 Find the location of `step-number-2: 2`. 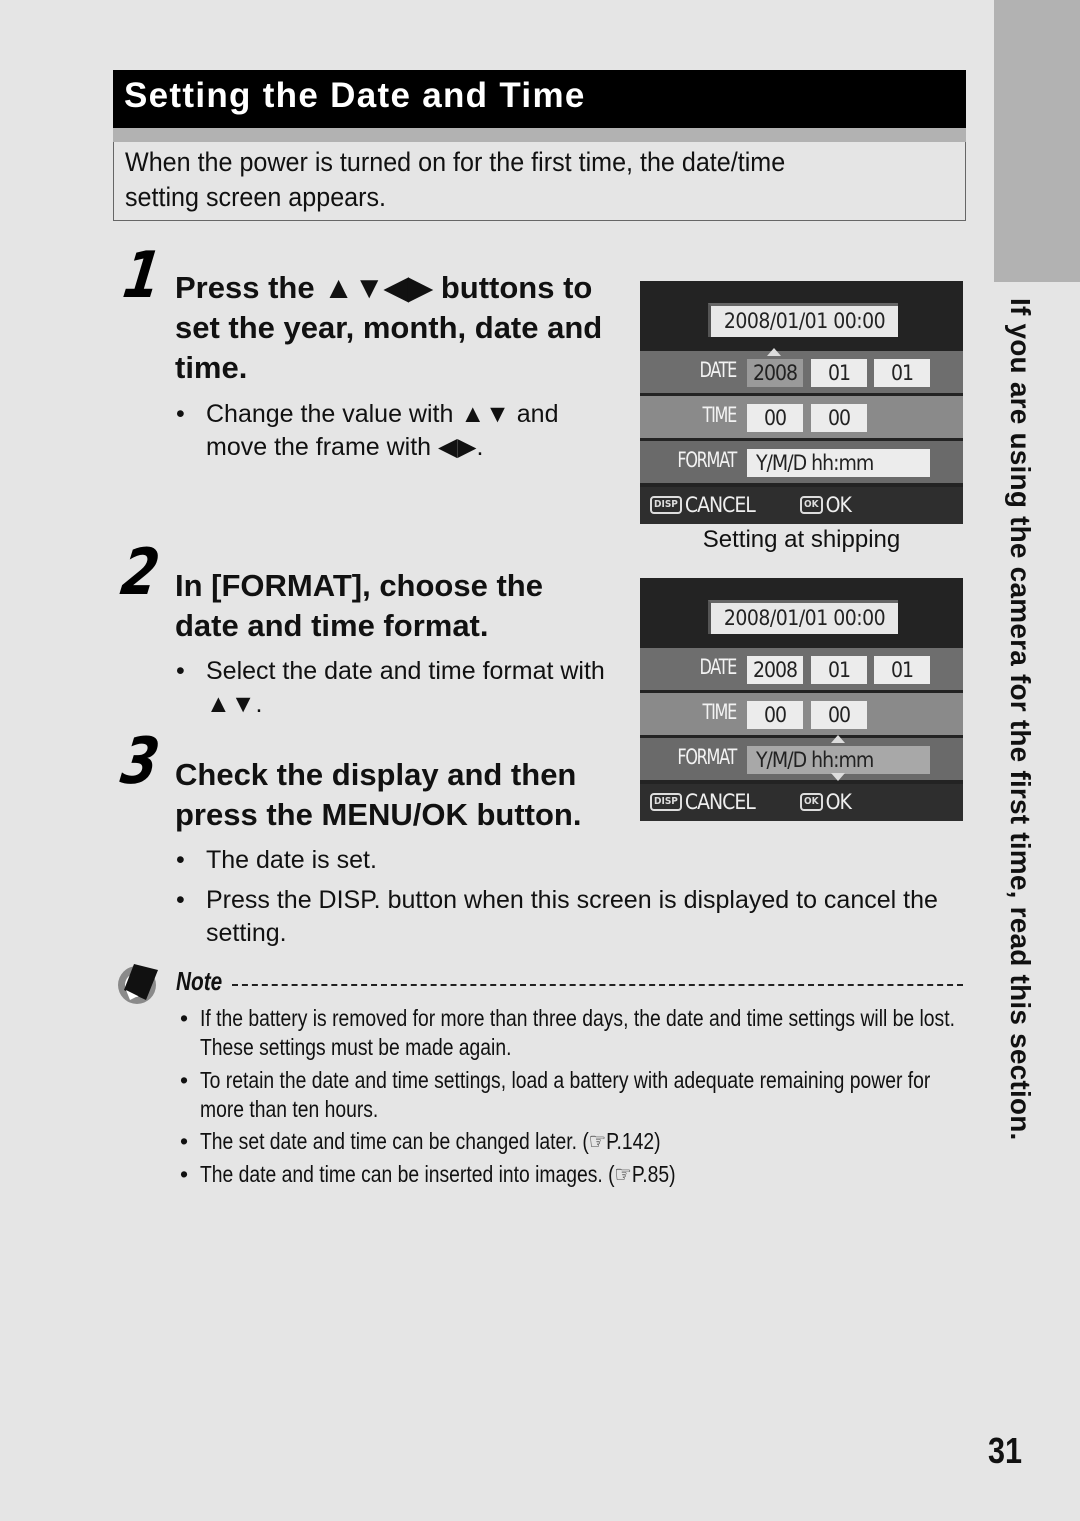

step-number-2: 2 is located at coordinates (140, 573).